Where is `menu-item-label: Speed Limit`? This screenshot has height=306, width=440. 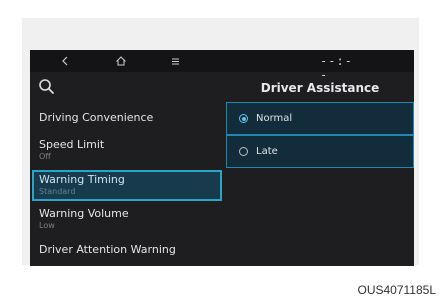 menu-item-label: Speed Limit is located at coordinates (72, 144).